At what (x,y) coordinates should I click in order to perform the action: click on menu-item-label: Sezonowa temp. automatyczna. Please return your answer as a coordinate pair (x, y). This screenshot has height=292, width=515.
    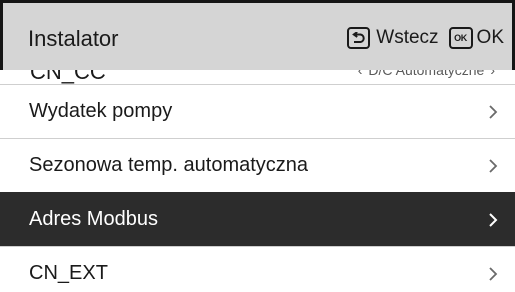
    Looking at the image, I should click on (169, 165).